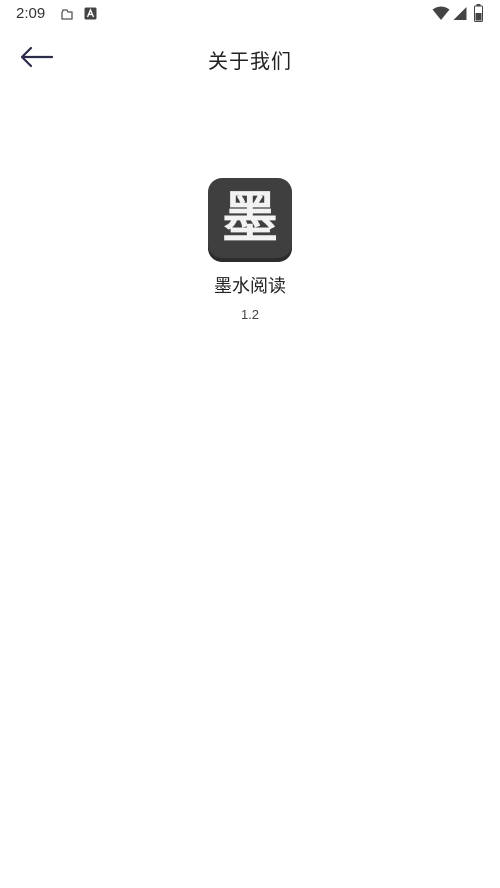 The height and width of the screenshot is (888, 500). What do you see at coordinates (441, 13) in the screenshot?
I see `wifi-icon` at bounding box center [441, 13].